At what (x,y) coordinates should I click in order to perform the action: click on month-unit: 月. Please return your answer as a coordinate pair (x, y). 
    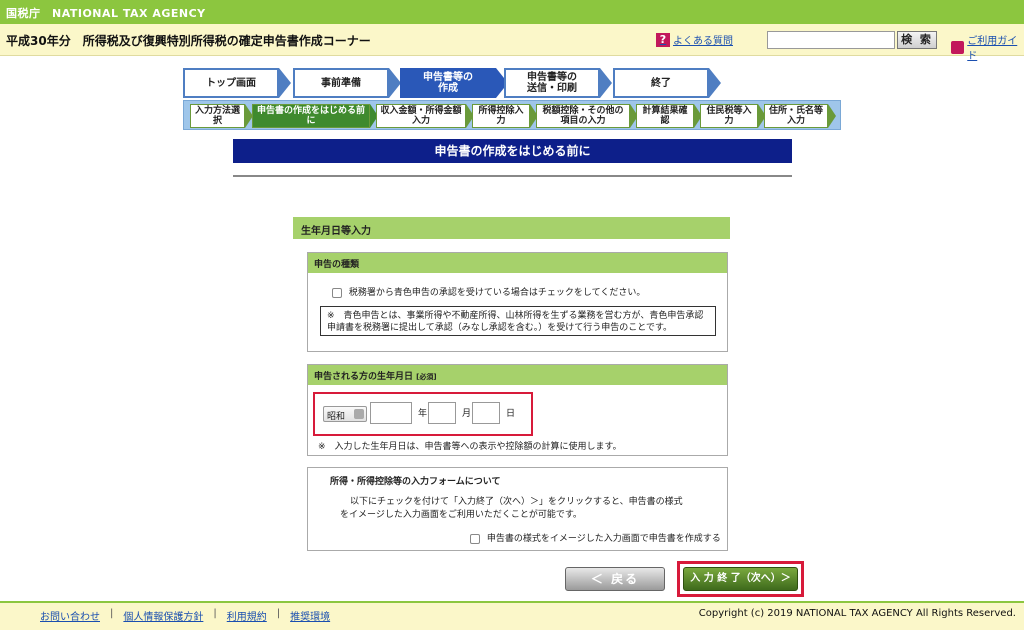
    Looking at the image, I should click on (467, 414).